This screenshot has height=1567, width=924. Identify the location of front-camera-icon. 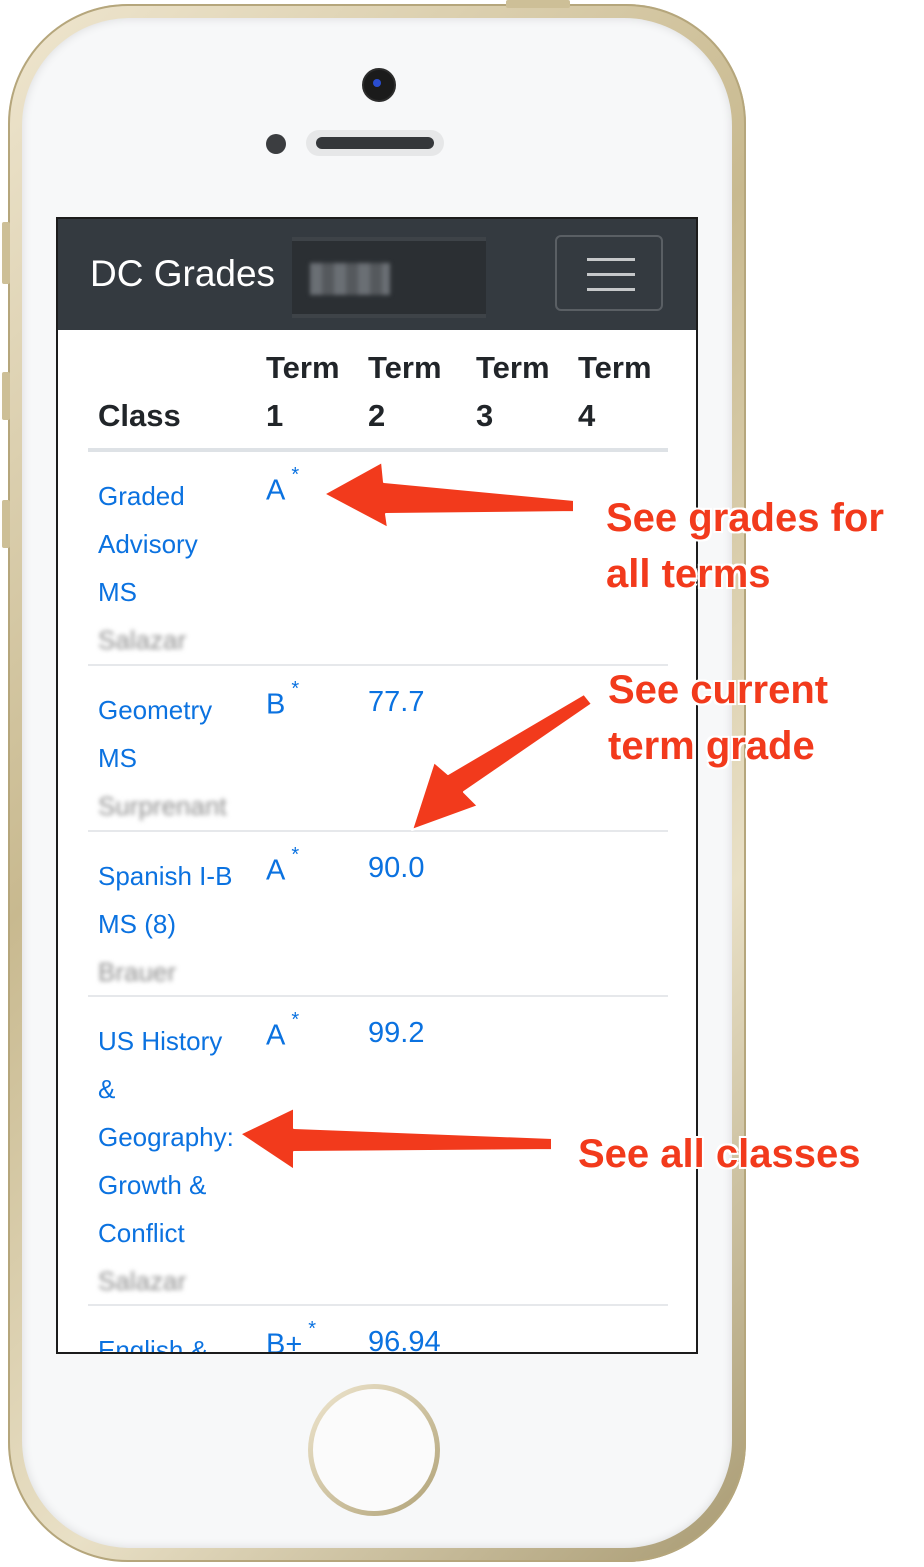
(379, 85).